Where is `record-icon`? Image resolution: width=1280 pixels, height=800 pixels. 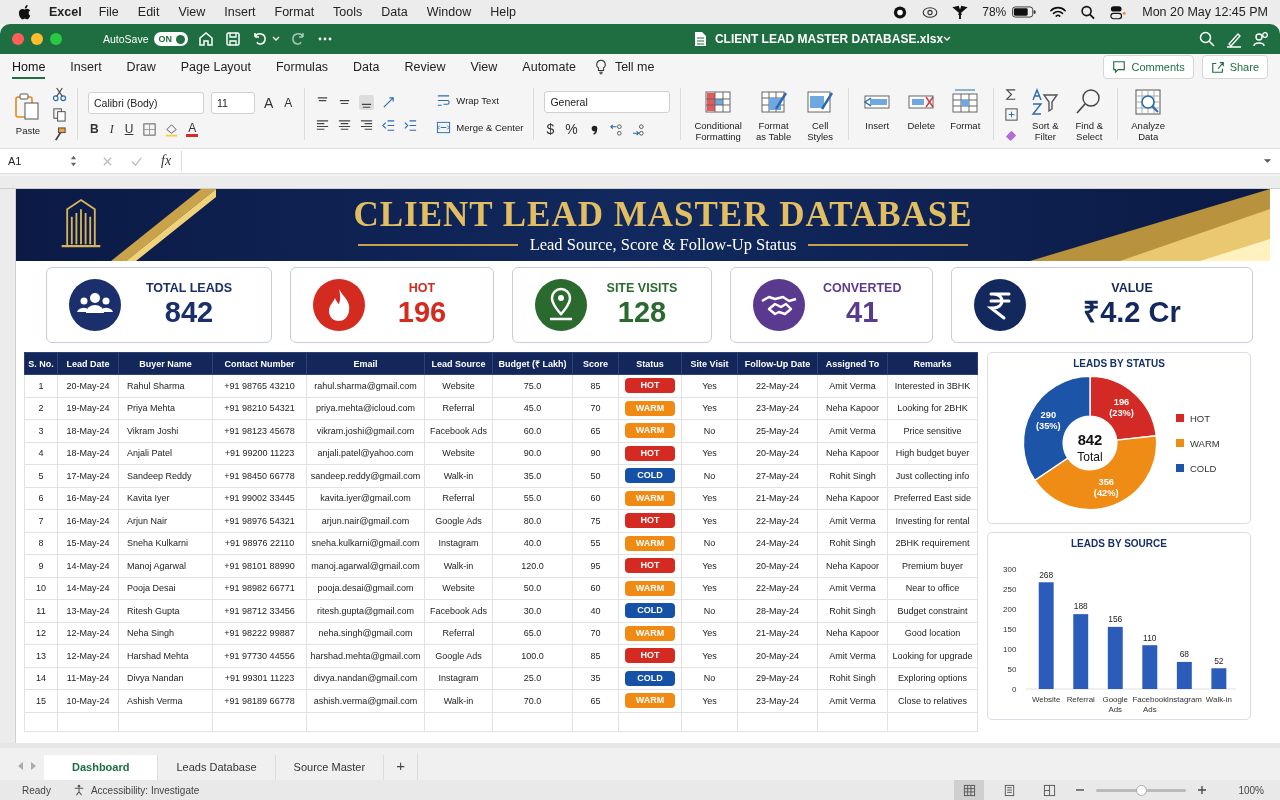 record-icon is located at coordinates (900, 12).